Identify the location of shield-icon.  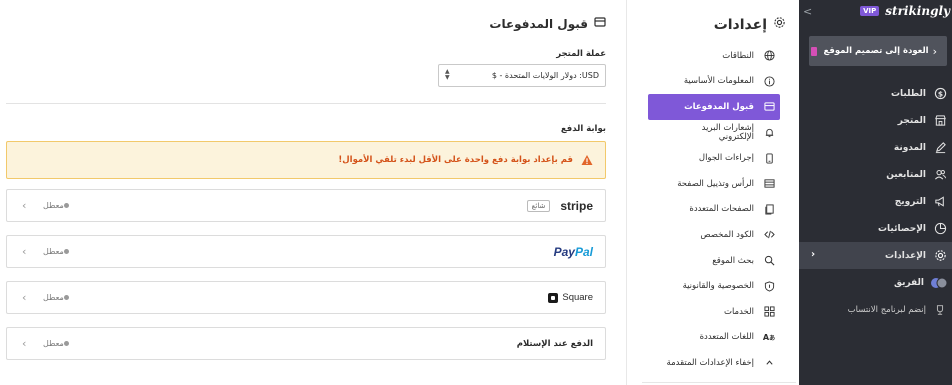
(769, 286).